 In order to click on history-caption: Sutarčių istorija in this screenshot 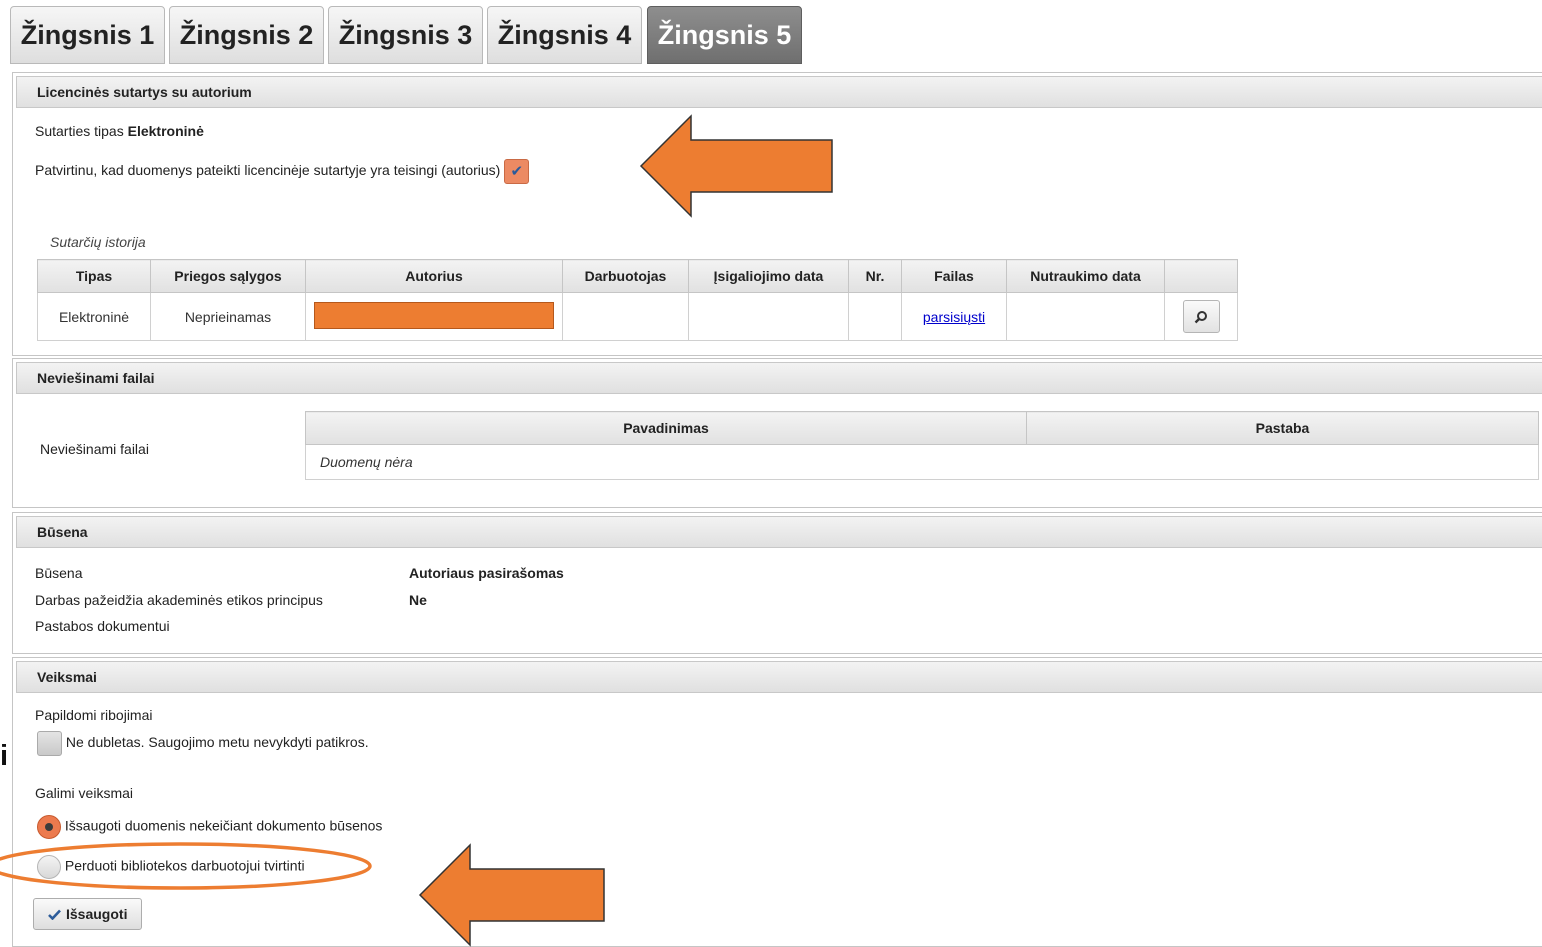, I will do `click(98, 242)`.